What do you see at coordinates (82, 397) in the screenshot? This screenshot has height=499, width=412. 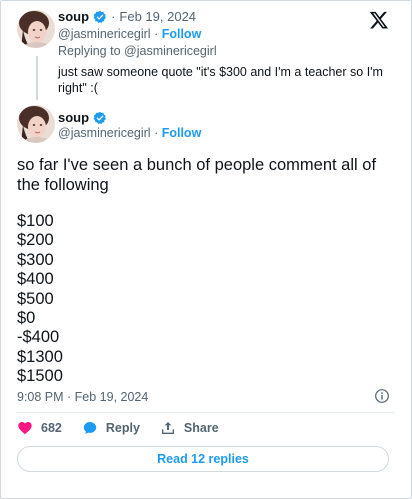 I see `tweet-timestamp: 9:08 PM · Feb 19, 2024` at bounding box center [82, 397].